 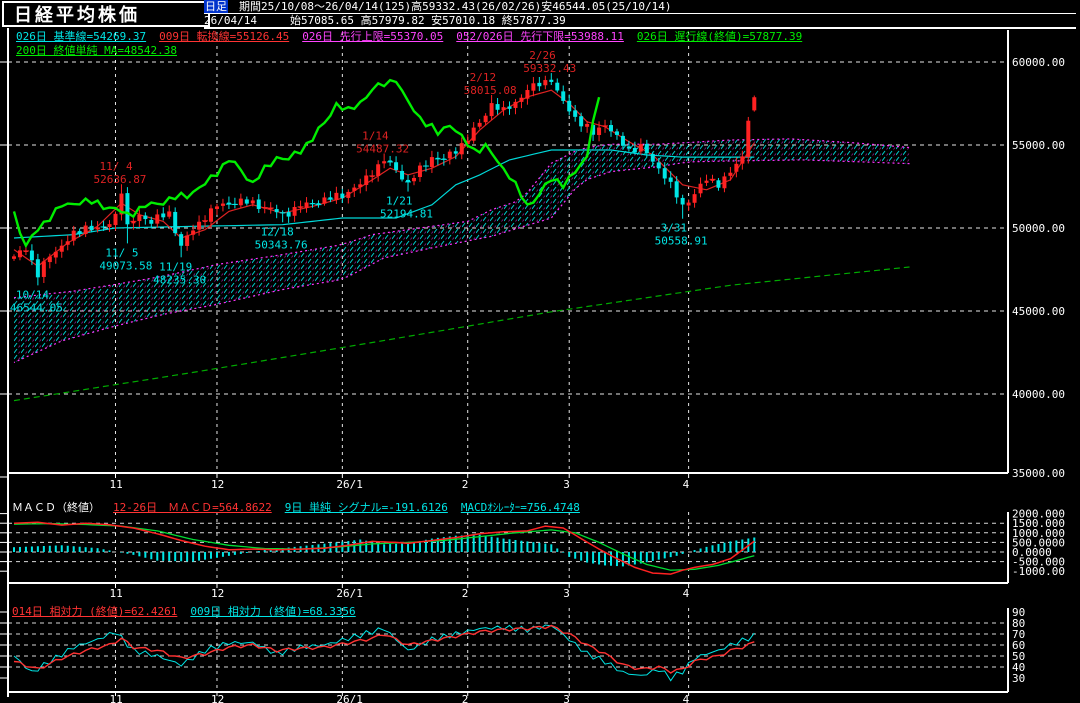 What do you see at coordinates (273, 611) in the screenshot?
I see `legend-item: 009日 相対力 (終値)=68.3356` at bounding box center [273, 611].